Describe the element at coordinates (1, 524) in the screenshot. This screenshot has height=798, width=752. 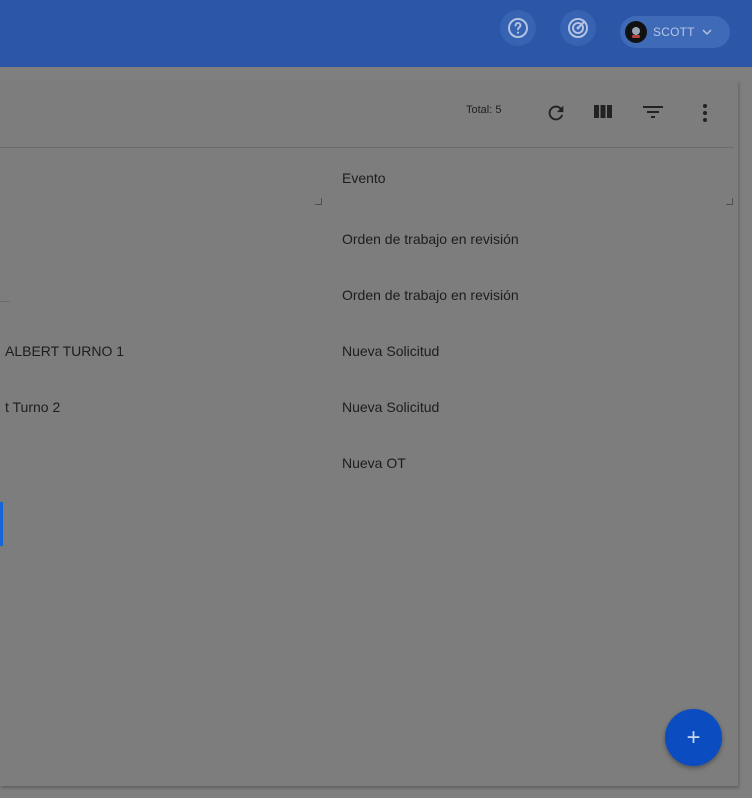
I see `active-indicator` at that location.